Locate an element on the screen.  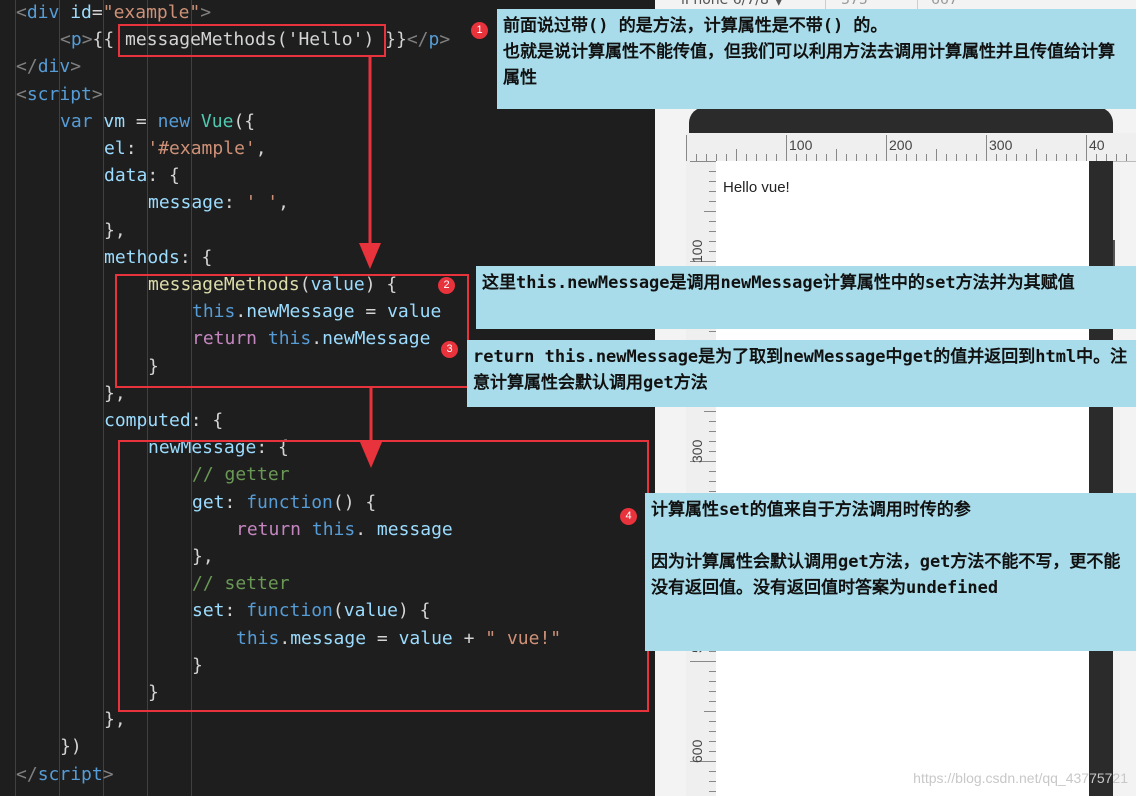
device-select: iPhone 6/7/8 ▼ is located at coordinates (732, 4).